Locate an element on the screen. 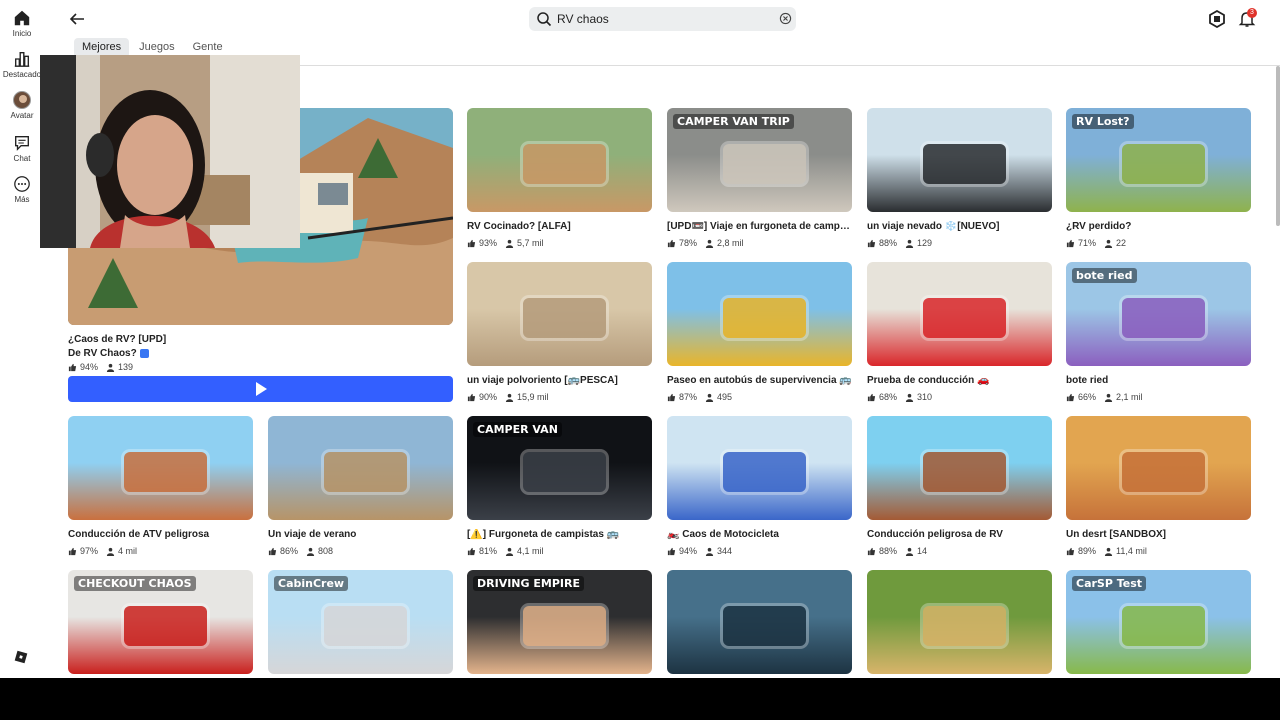  game-title: un viaje nevado ❄️[NUEVO] is located at coordinates (959, 226).